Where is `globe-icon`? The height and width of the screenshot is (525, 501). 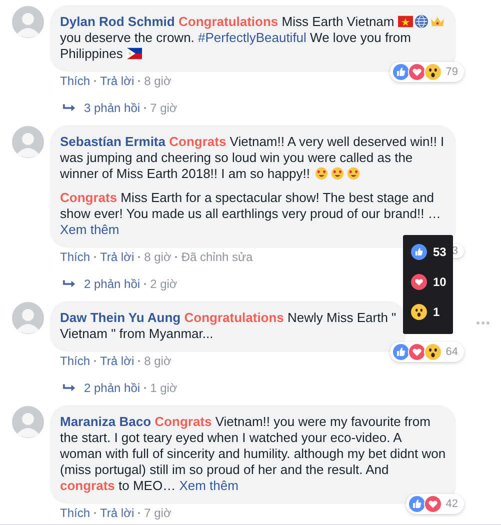
globe-icon is located at coordinates (421, 21).